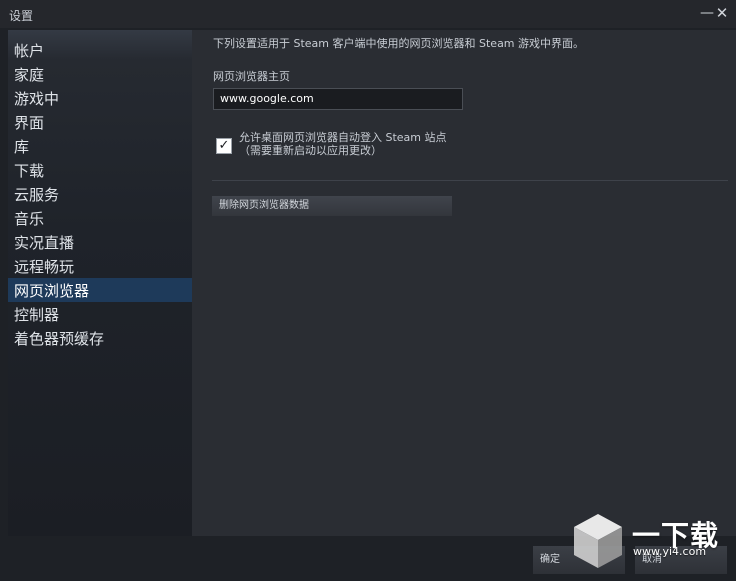  Describe the element at coordinates (100, 290) in the screenshot. I see `sidebar-item-web-browser: 网页浏览器` at that location.